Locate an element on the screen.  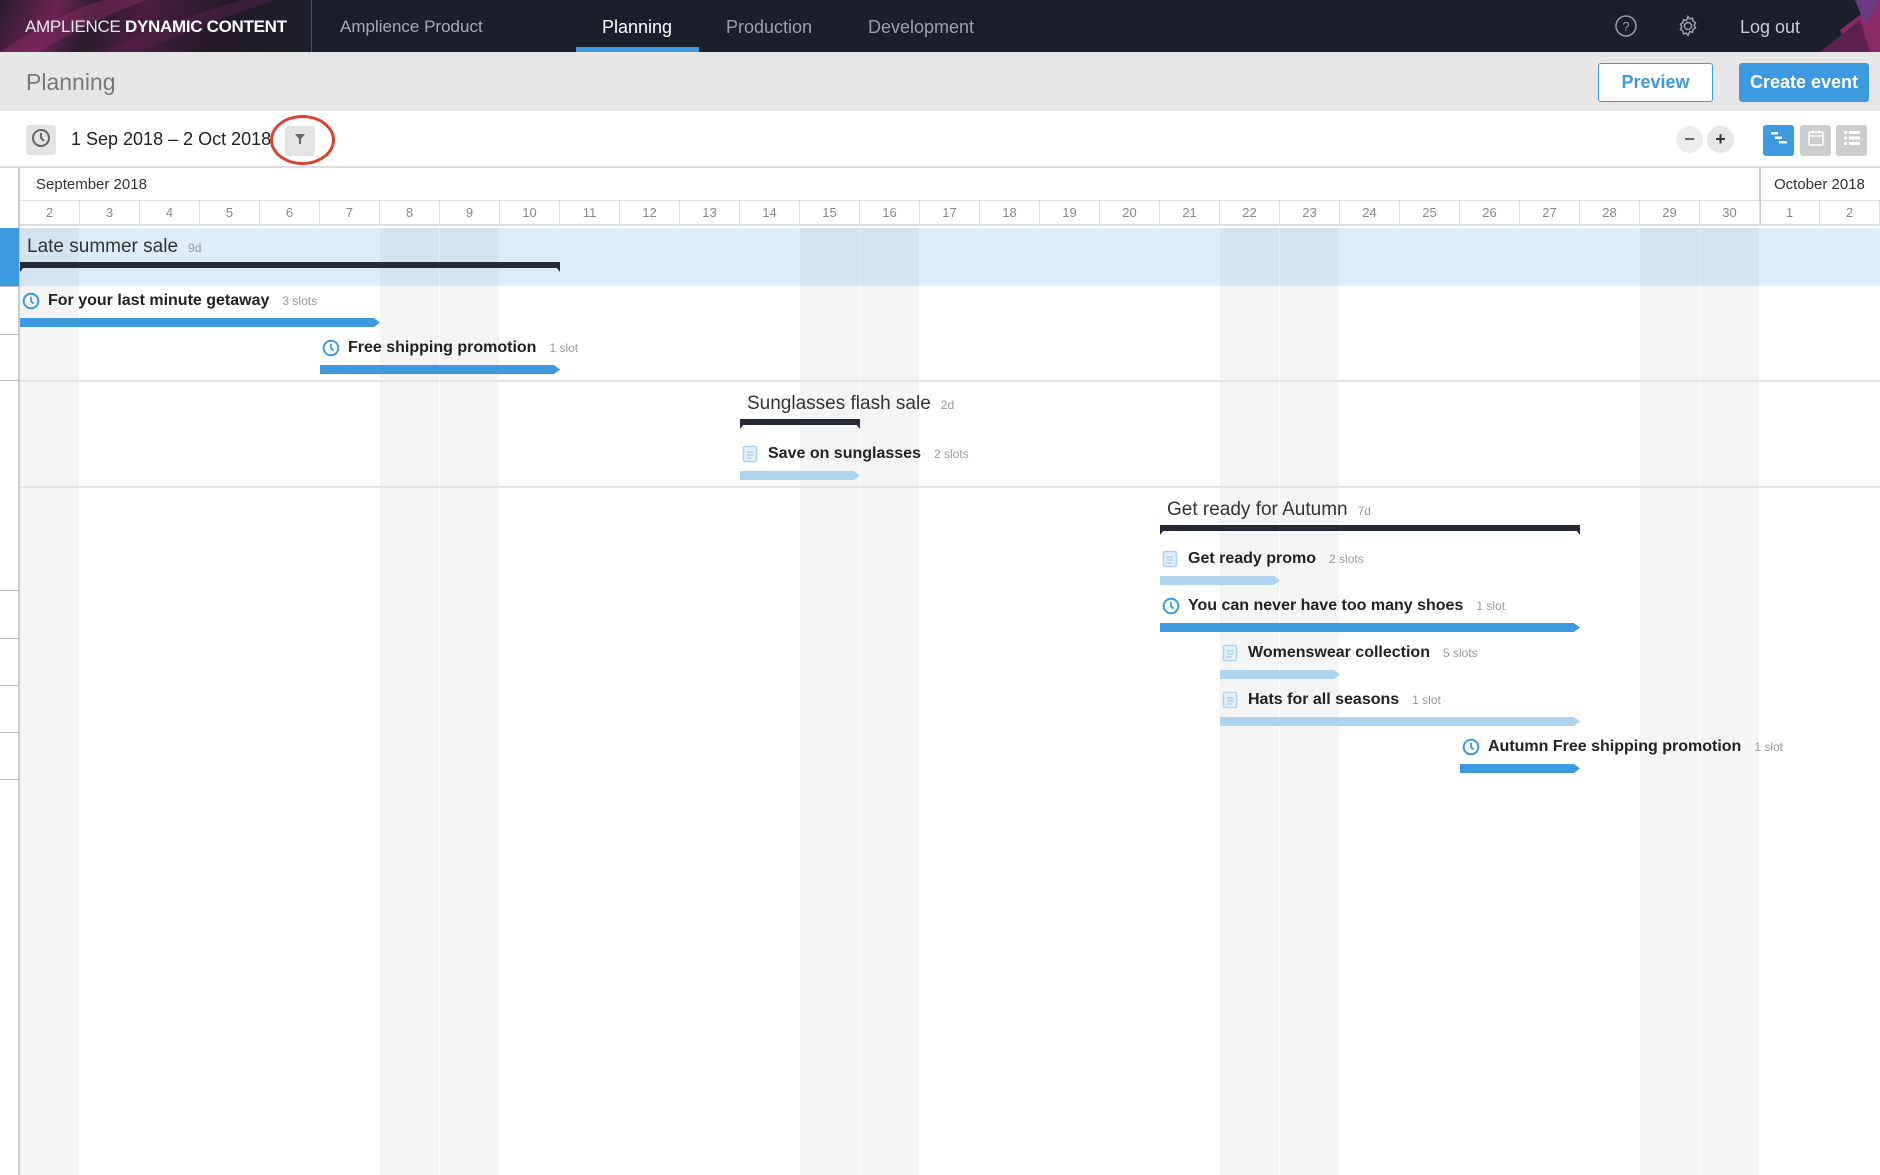
edition-label: Save on sunglasses 2 slots is located at coordinates (855, 454).